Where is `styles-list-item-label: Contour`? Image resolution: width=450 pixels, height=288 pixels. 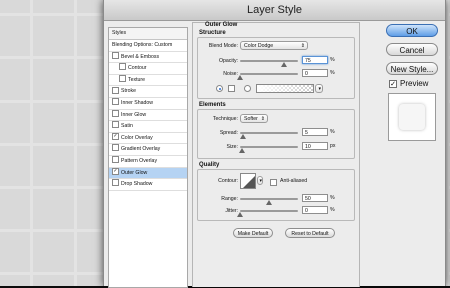 styles-list-item-label: Contour is located at coordinates (137, 68).